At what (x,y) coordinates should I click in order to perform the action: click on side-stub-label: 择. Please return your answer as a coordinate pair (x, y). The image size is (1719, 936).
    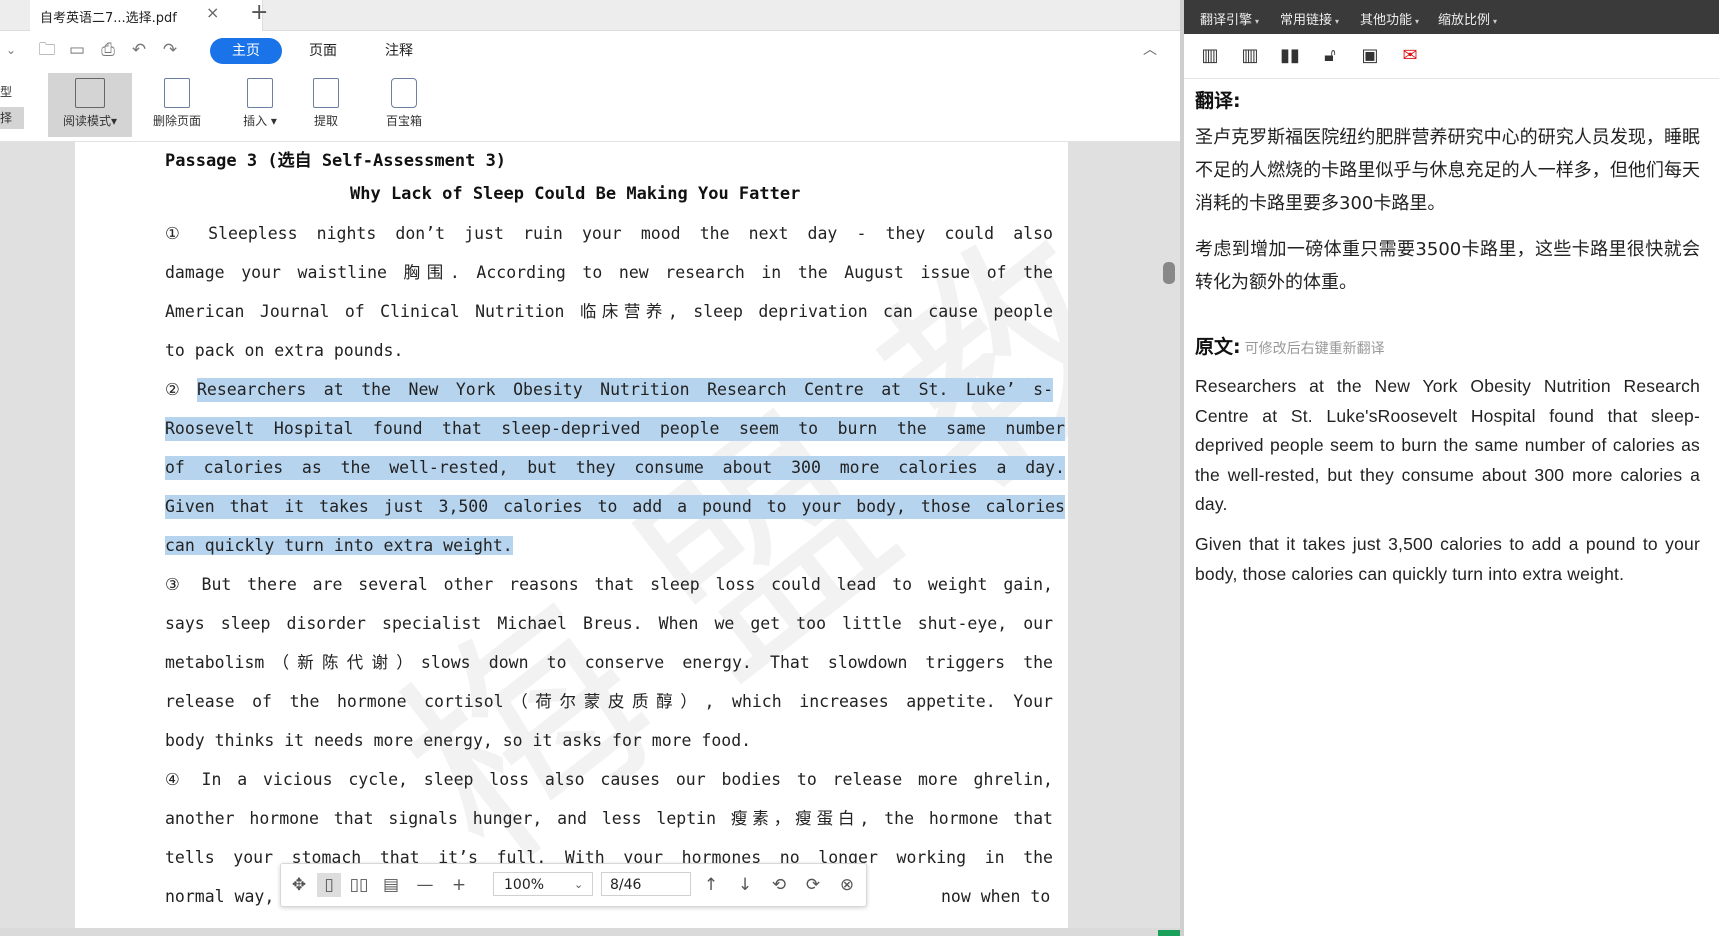
    Looking at the image, I should click on (12, 118).